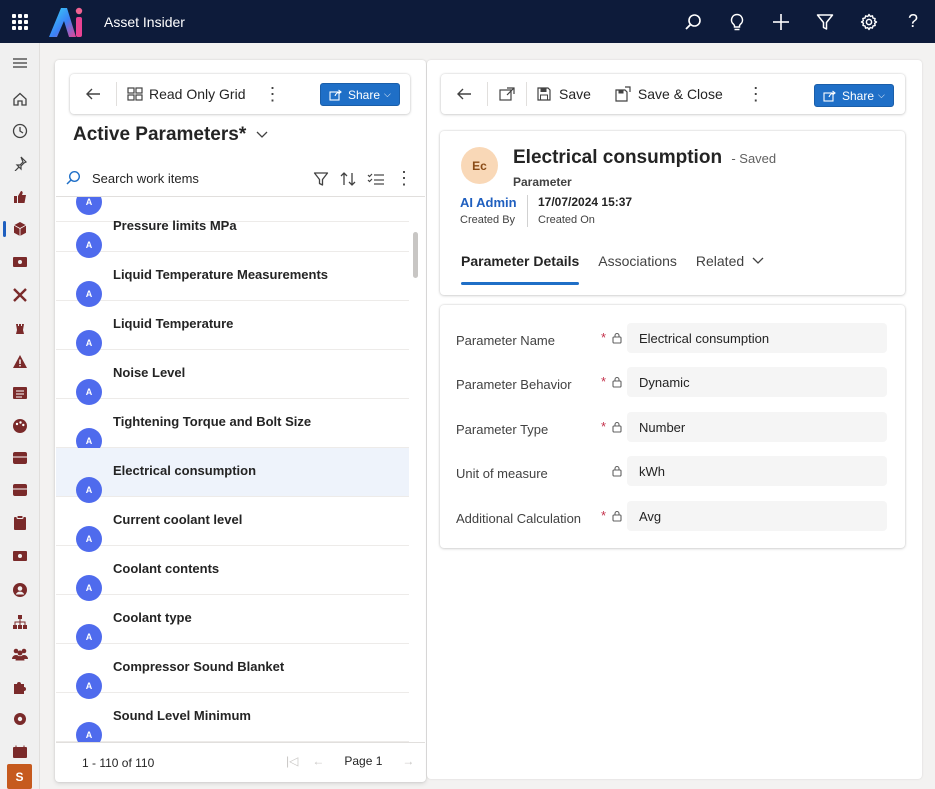 The height and width of the screenshot is (789, 935). What do you see at coordinates (135, 94) in the screenshot?
I see `grid-icon` at bounding box center [135, 94].